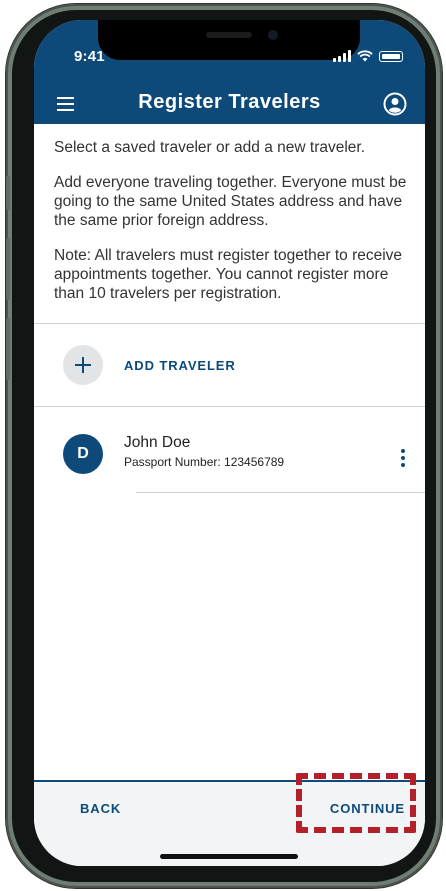 This screenshot has height=891, width=446. I want to click on more-options-icon, so click(403, 461).